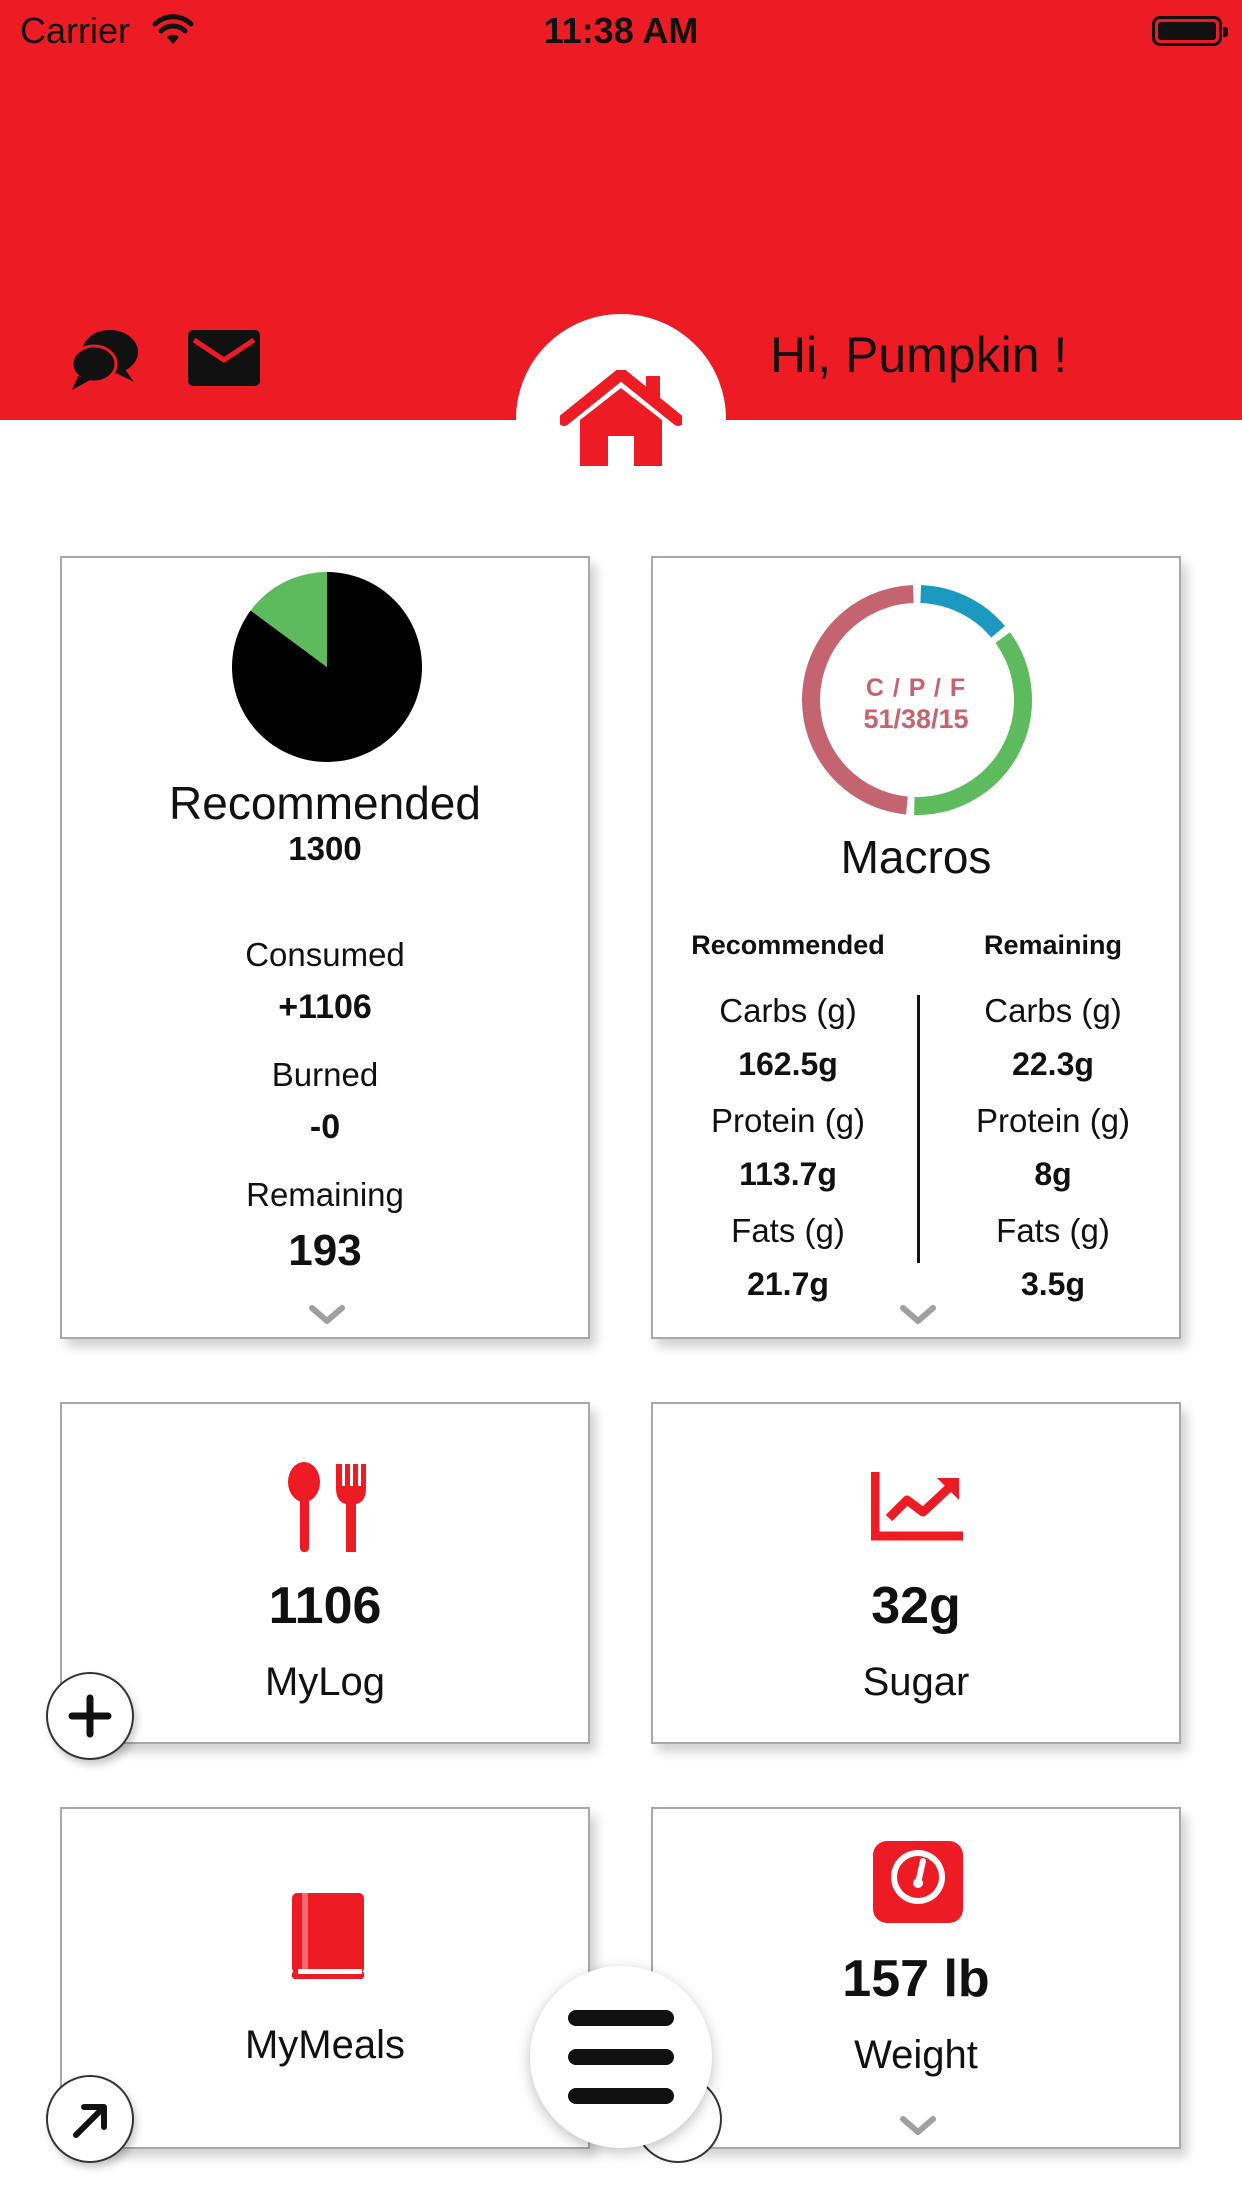  I want to click on add-log-button, so click(90, 1716).